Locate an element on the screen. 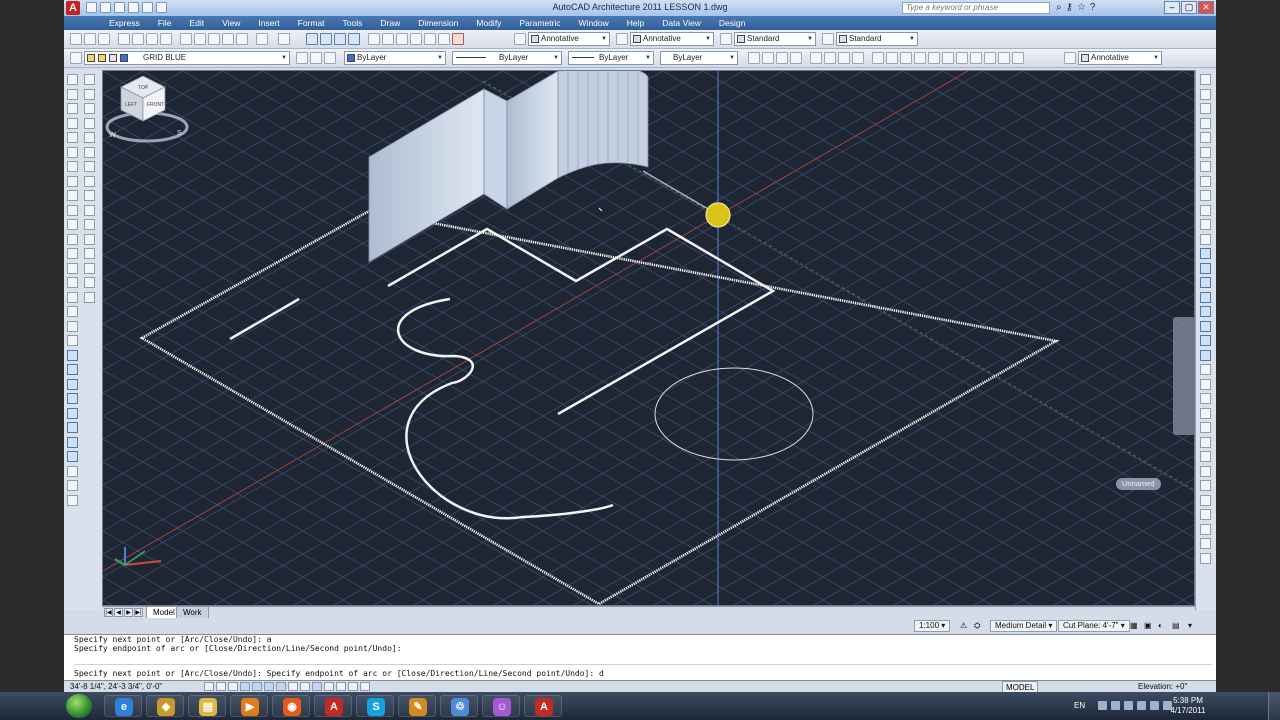 This screenshot has width=1280, height=720. taskbar-button-9: ♲ is located at coordinates (459, 706).